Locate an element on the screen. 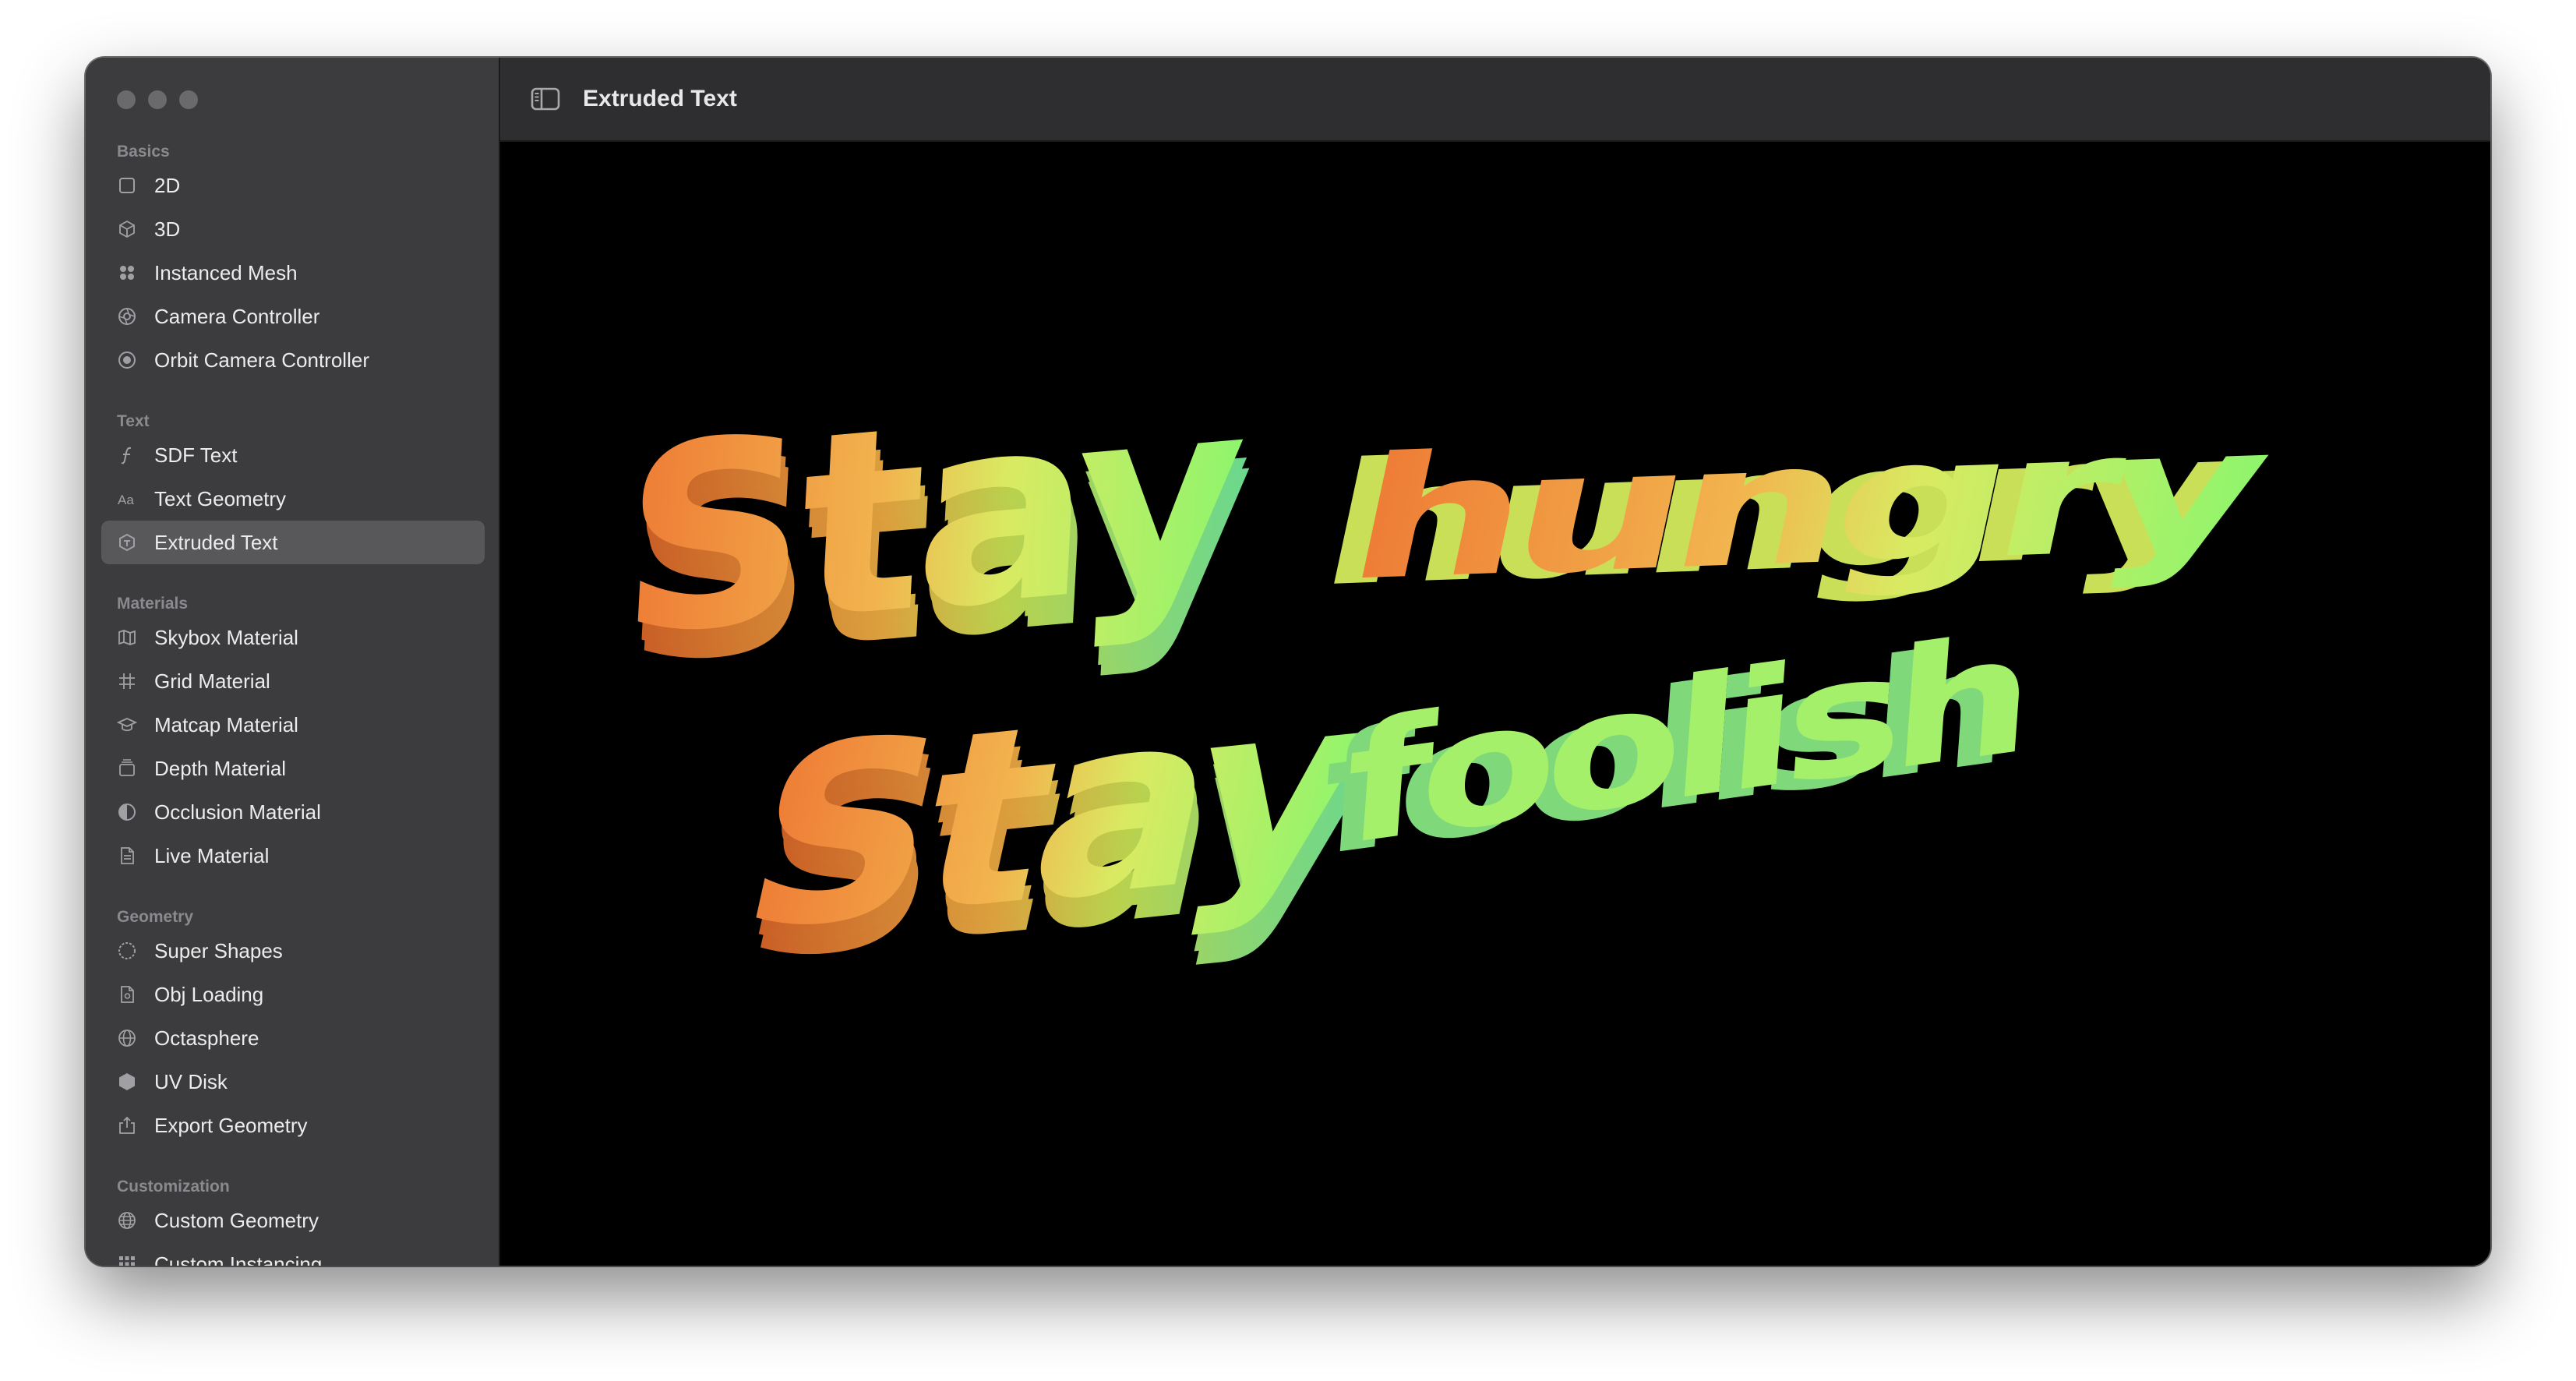 The image size is (2576, 1381). number-grid-icon is located at coordinates (127, 681).